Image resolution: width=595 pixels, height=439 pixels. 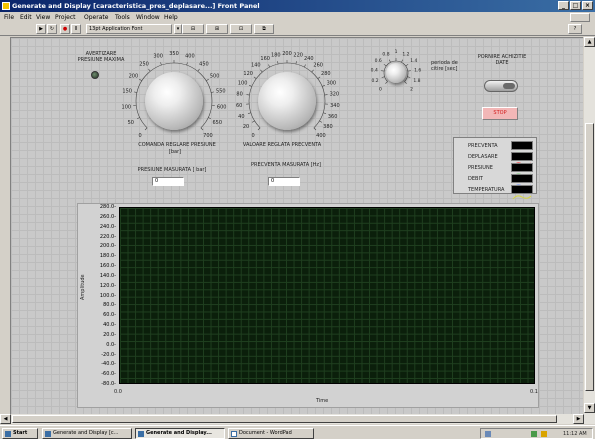 I want to click on scroll-down-icon: ▼, so click(x=589, y=408).